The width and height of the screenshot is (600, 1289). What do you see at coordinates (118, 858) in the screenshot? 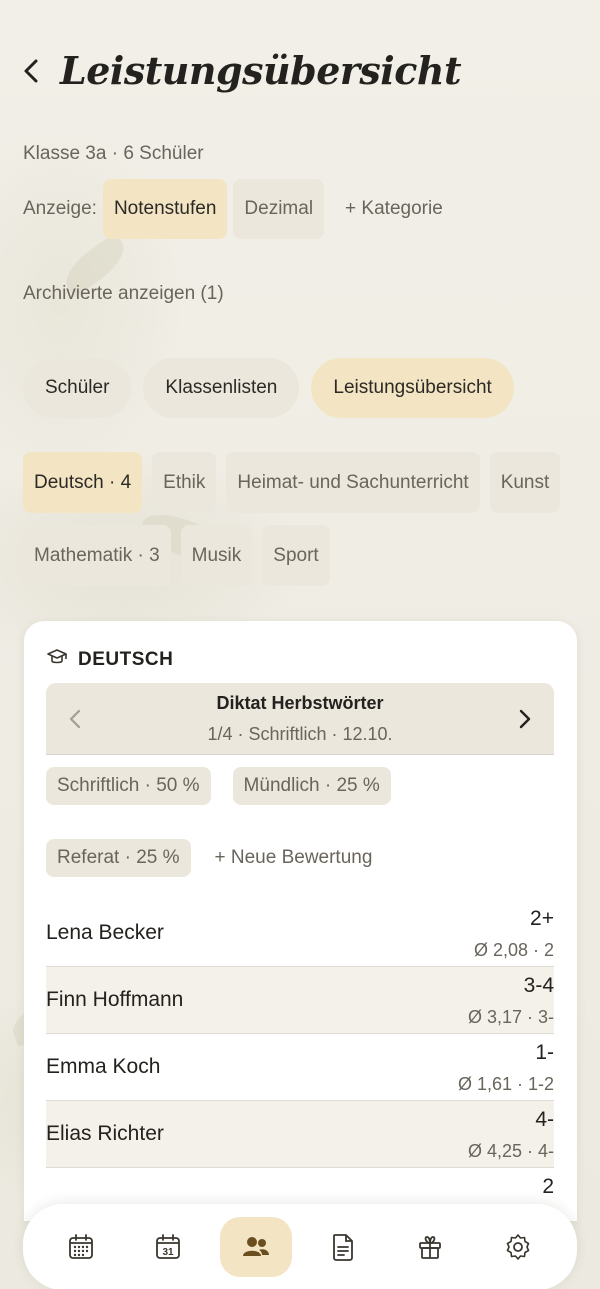
I see `weight-chip-referat: Referat · 25 %` at bounding box center [118, 858].